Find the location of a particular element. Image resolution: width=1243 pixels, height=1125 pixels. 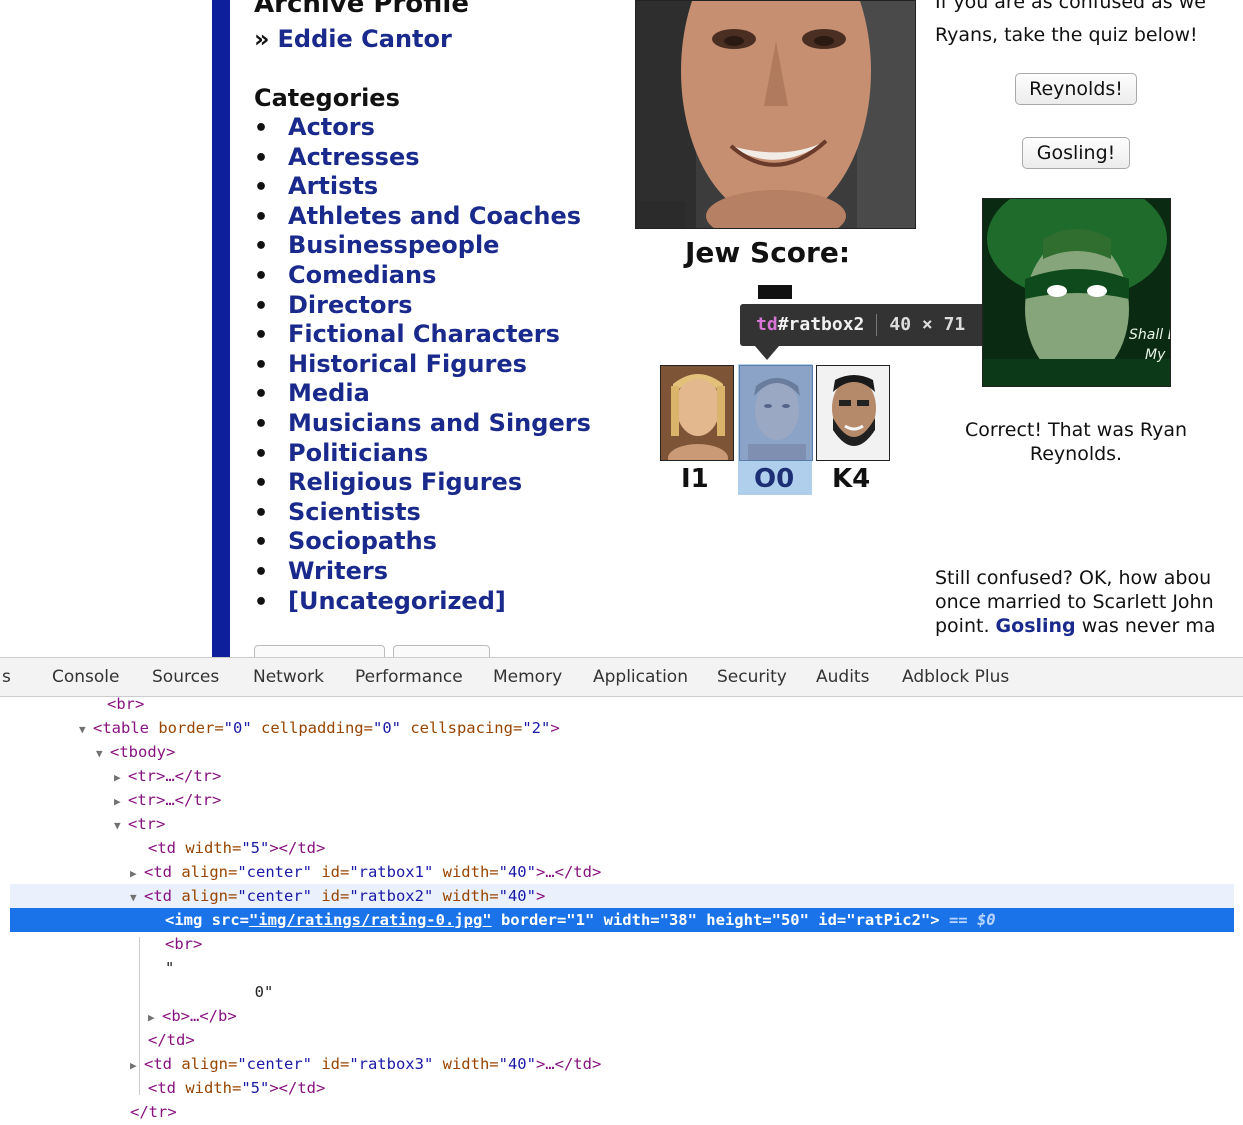

attr-name: cellpadding= is located at coordinates (312, 728).